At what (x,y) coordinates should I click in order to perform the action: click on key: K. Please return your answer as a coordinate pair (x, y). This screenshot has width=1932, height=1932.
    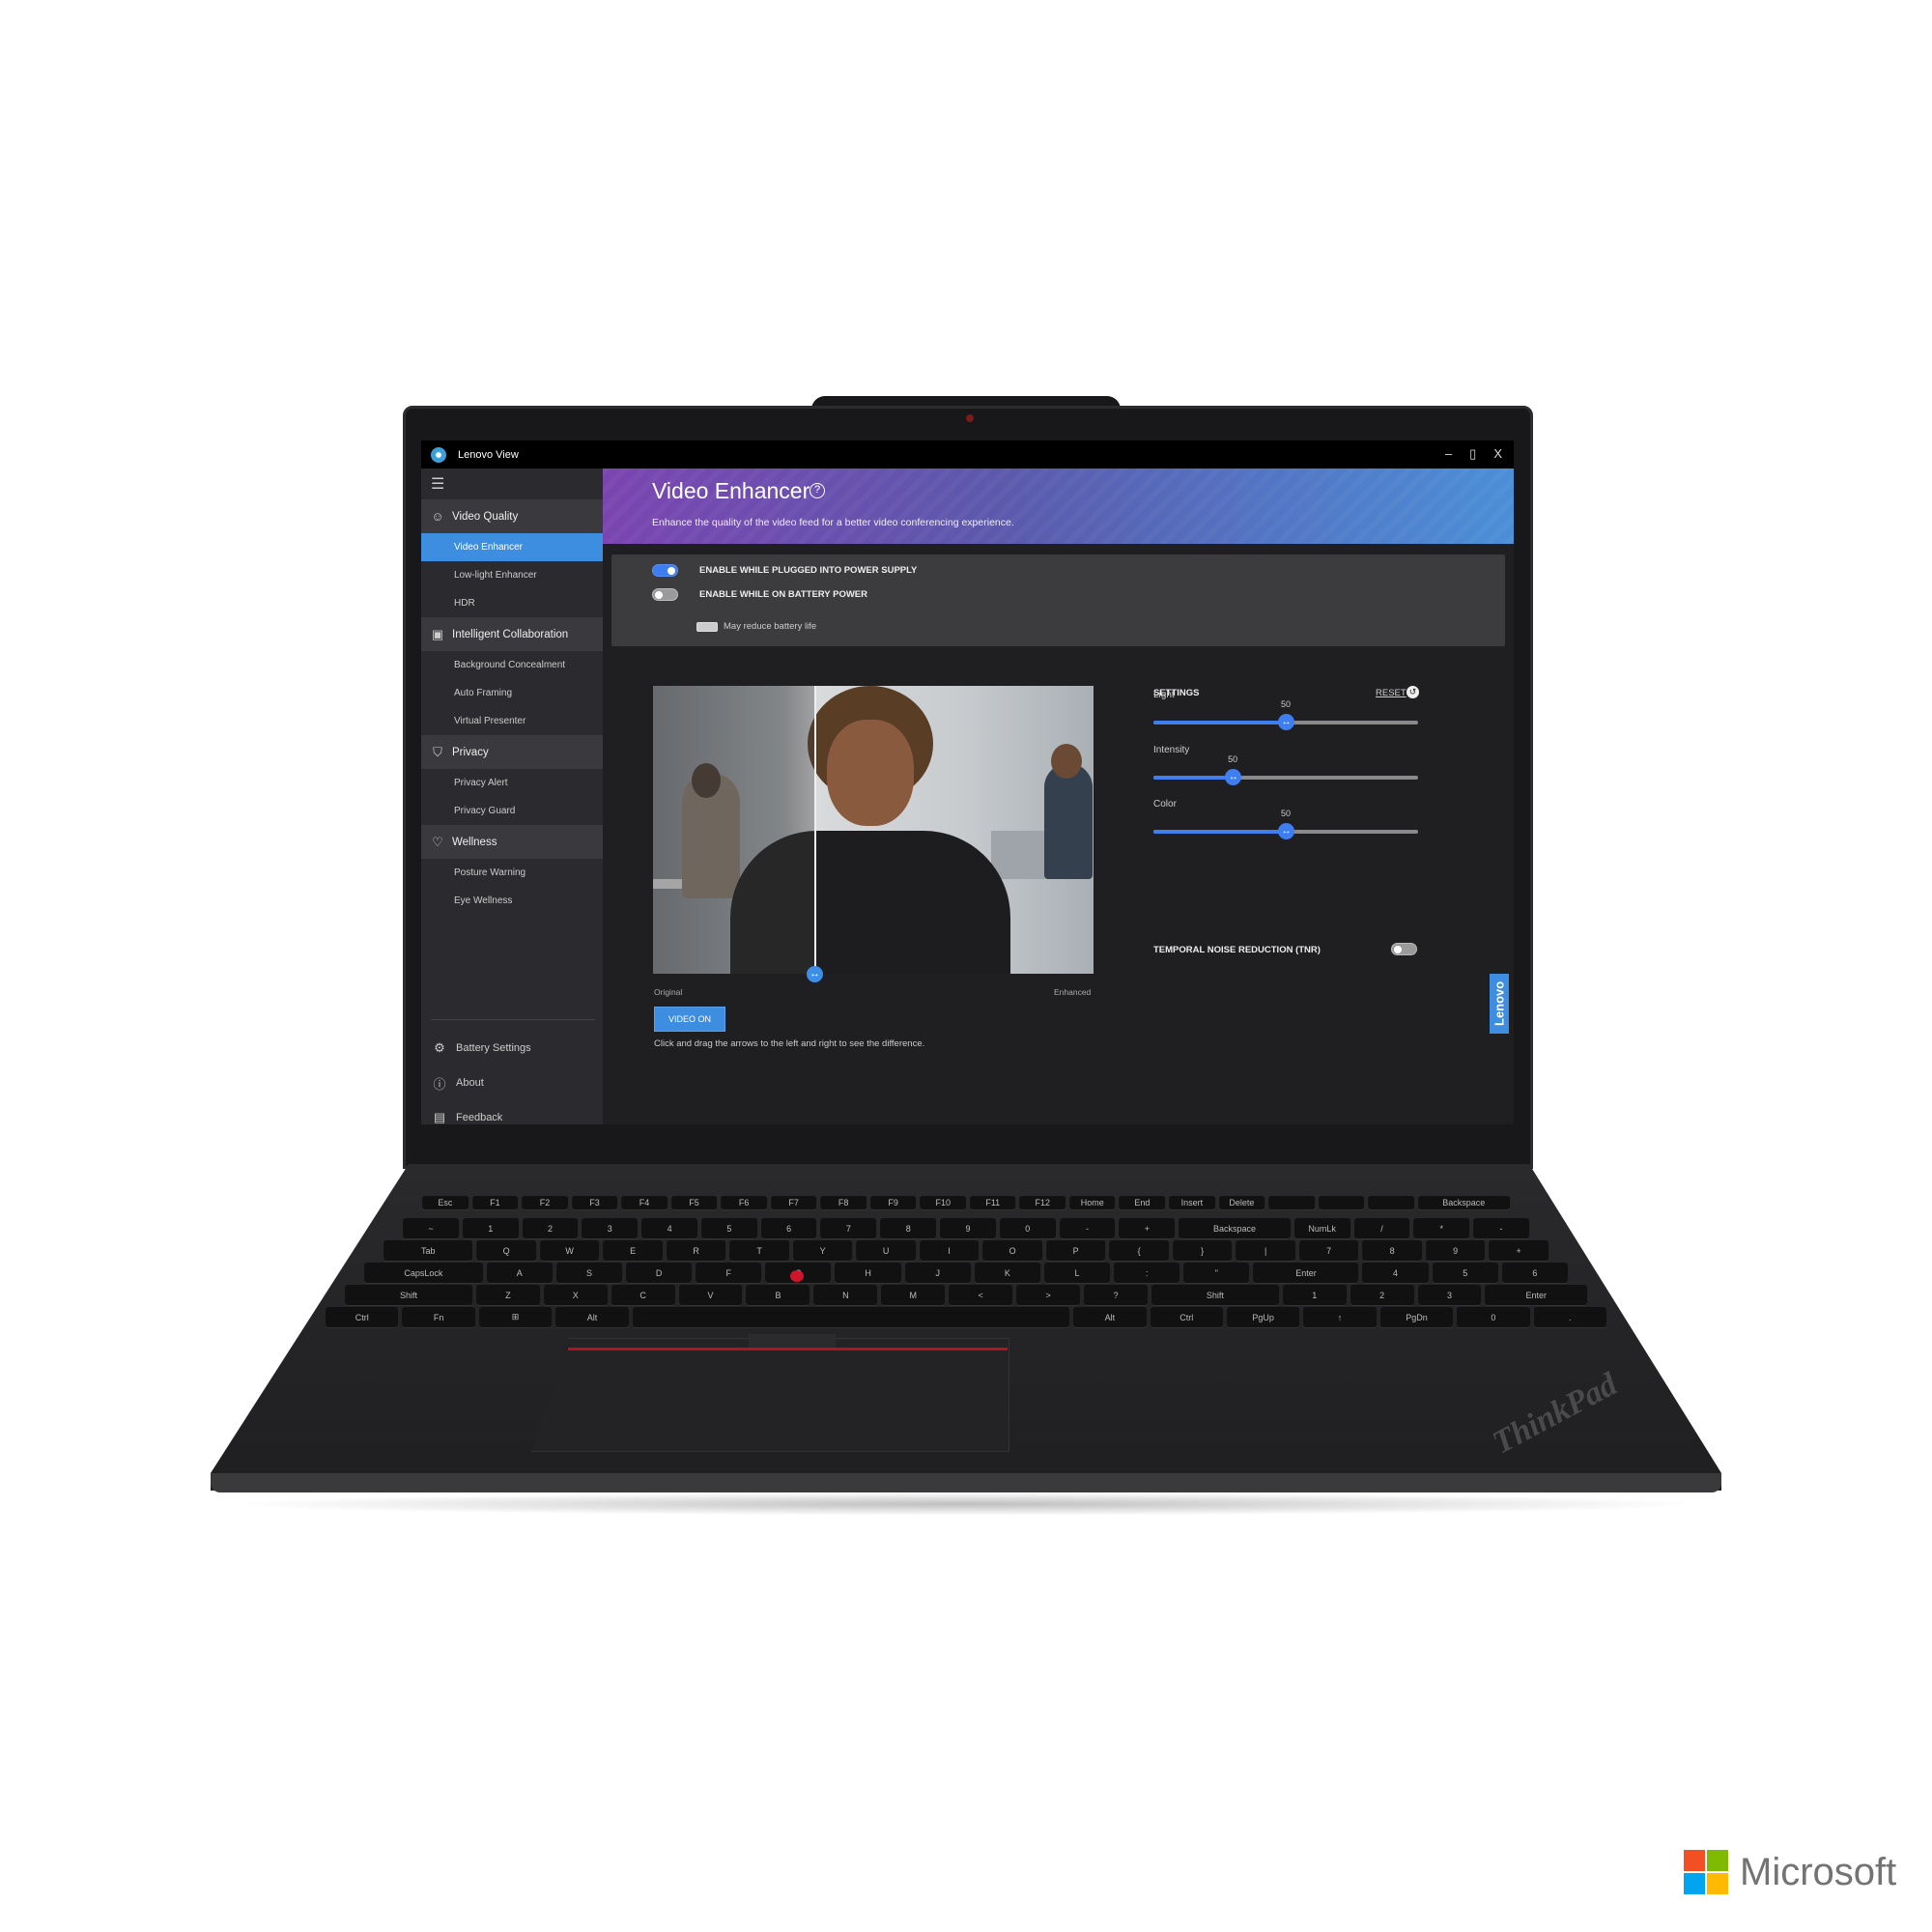
    Looking at the image, I should click on (1007, 1273).